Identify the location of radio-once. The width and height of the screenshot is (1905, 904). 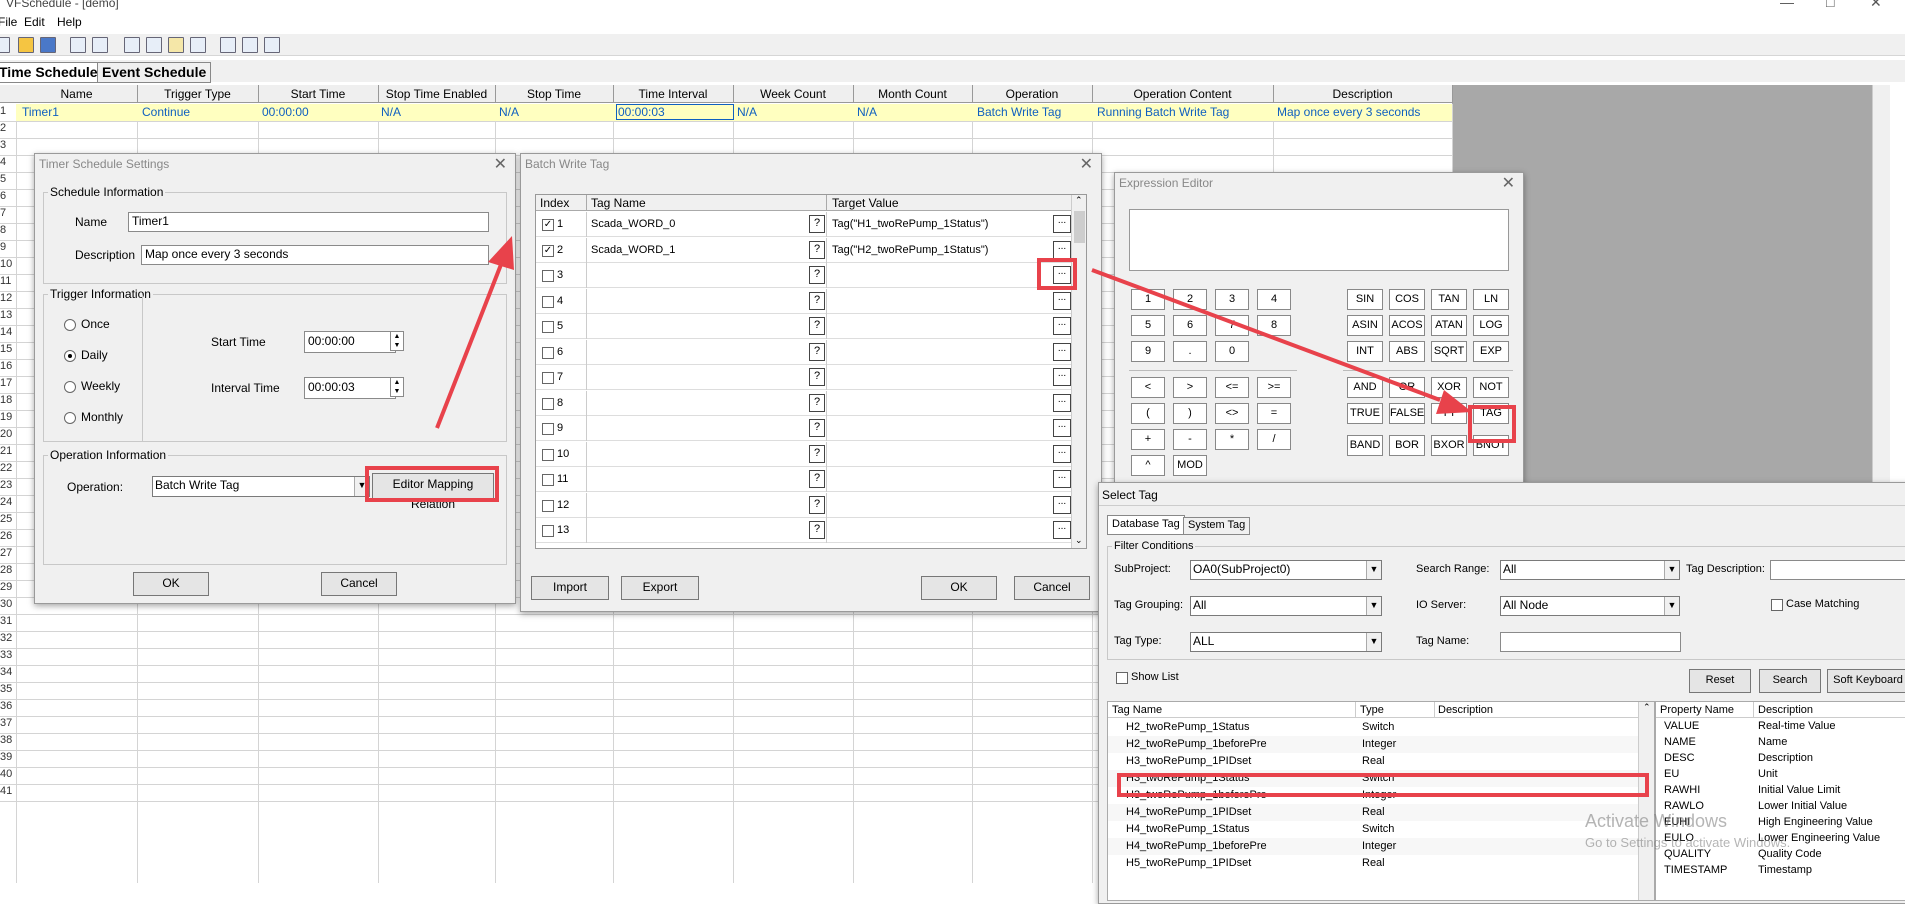
(70, 325).